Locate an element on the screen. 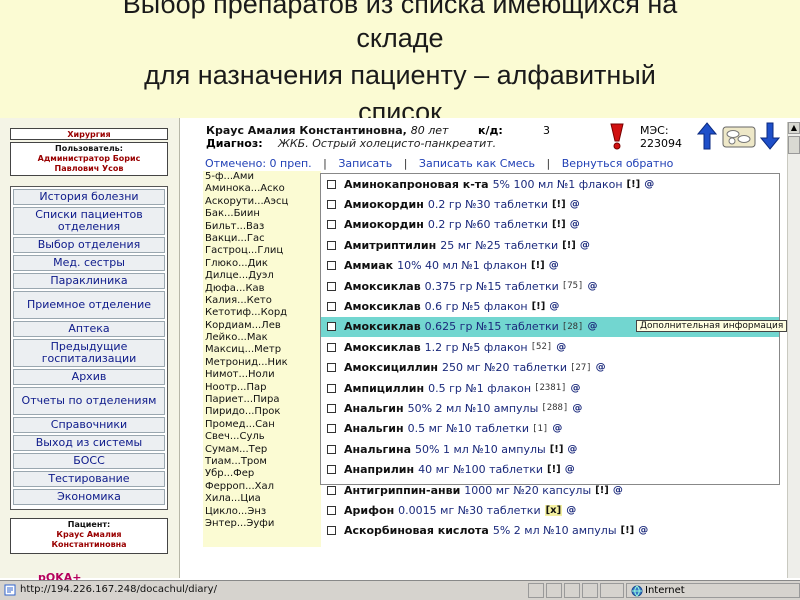  alphabet-range-link: Кетотиф...Корд is located at coordinates (262, 313).